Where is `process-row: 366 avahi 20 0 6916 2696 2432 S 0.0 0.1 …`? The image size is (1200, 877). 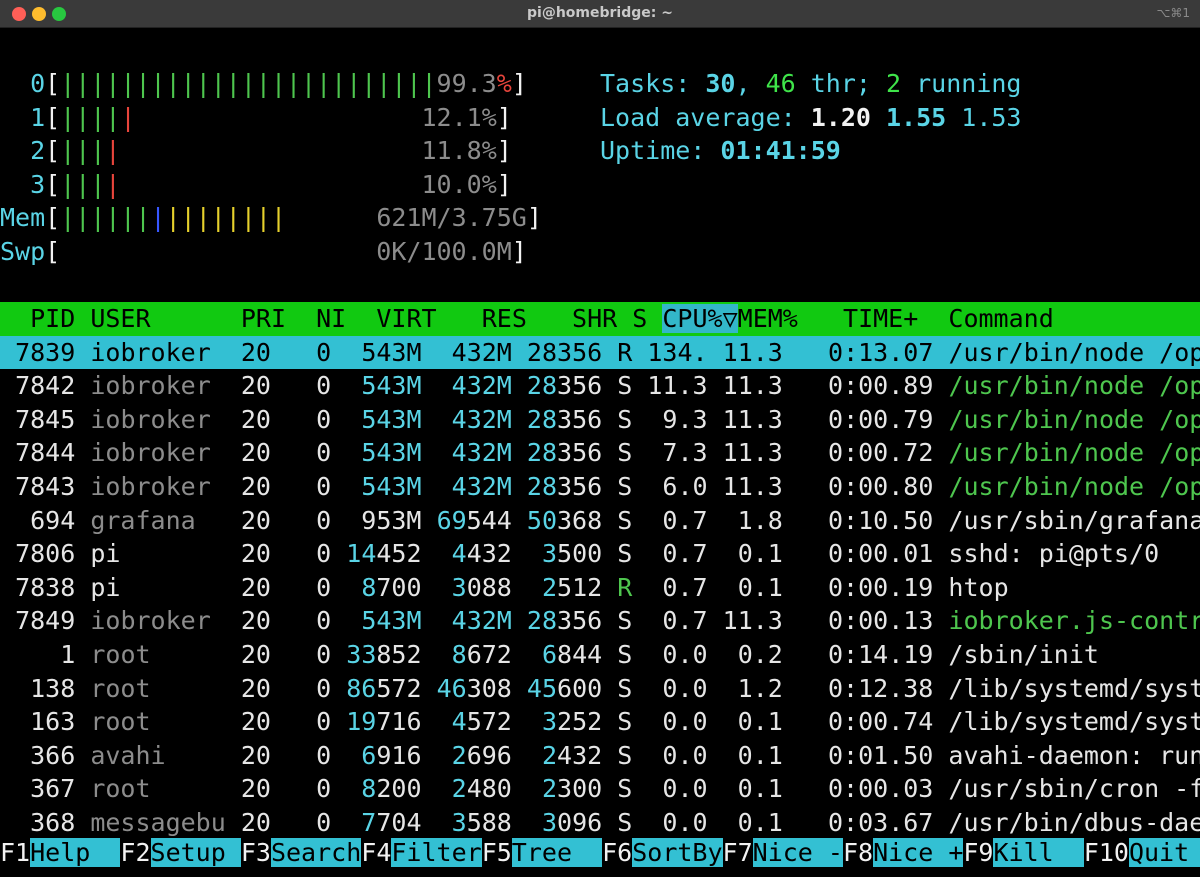 process-row: 366 avahi 20 0 6916 2696 2432 S 0.0 0.1 … is located at coordinates (600, 756).